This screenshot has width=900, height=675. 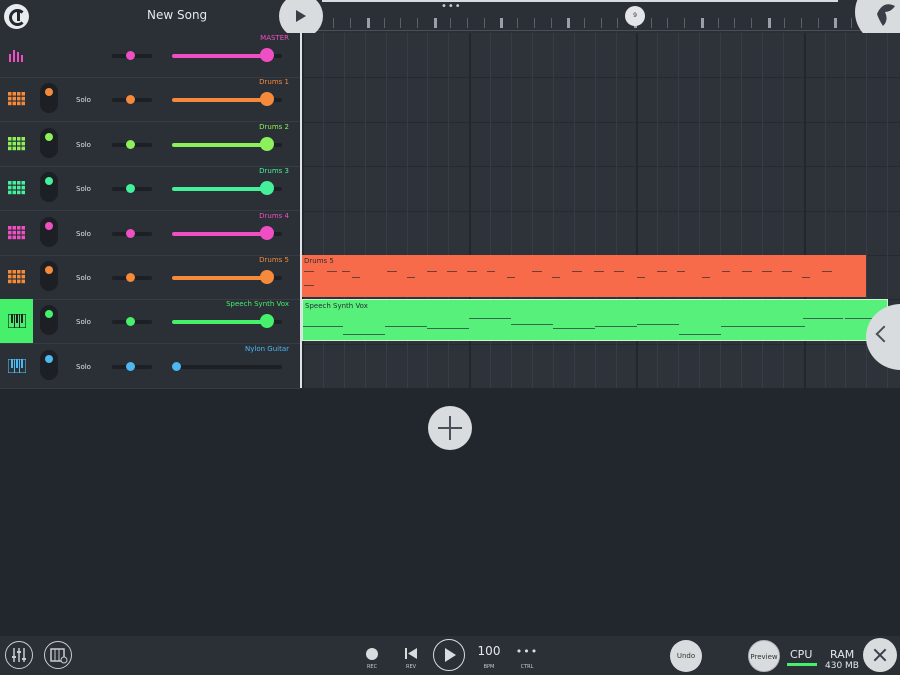 I want to click on tempo-control: 100 BPM, so click(x=489, y=657).